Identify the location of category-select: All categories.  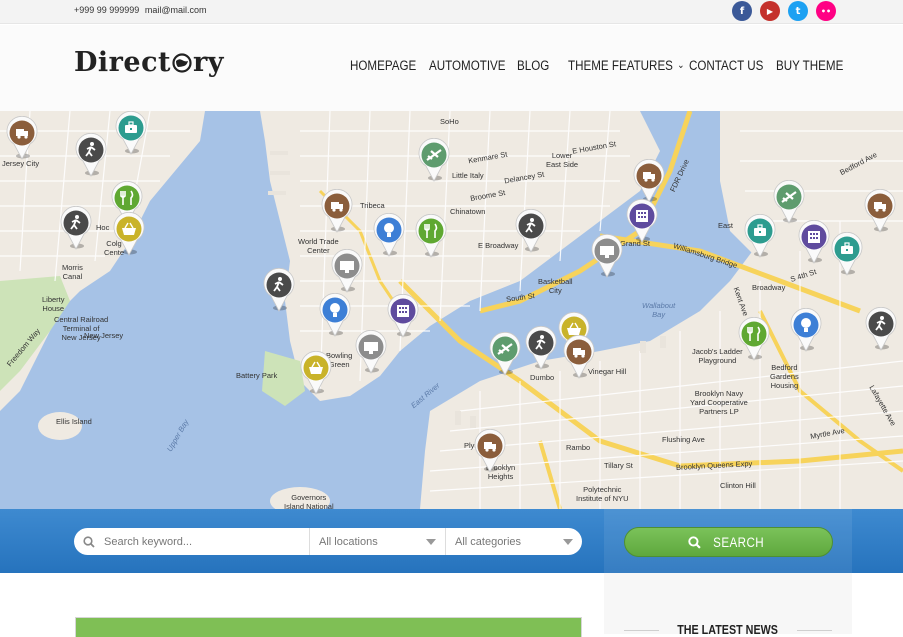
(514, 541).